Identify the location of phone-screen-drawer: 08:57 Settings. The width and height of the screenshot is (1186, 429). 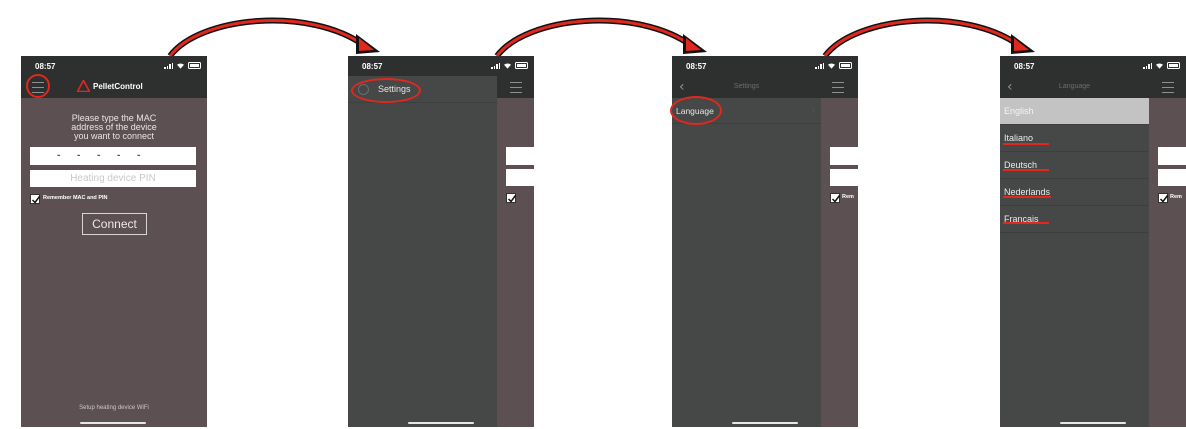
(441, 241).